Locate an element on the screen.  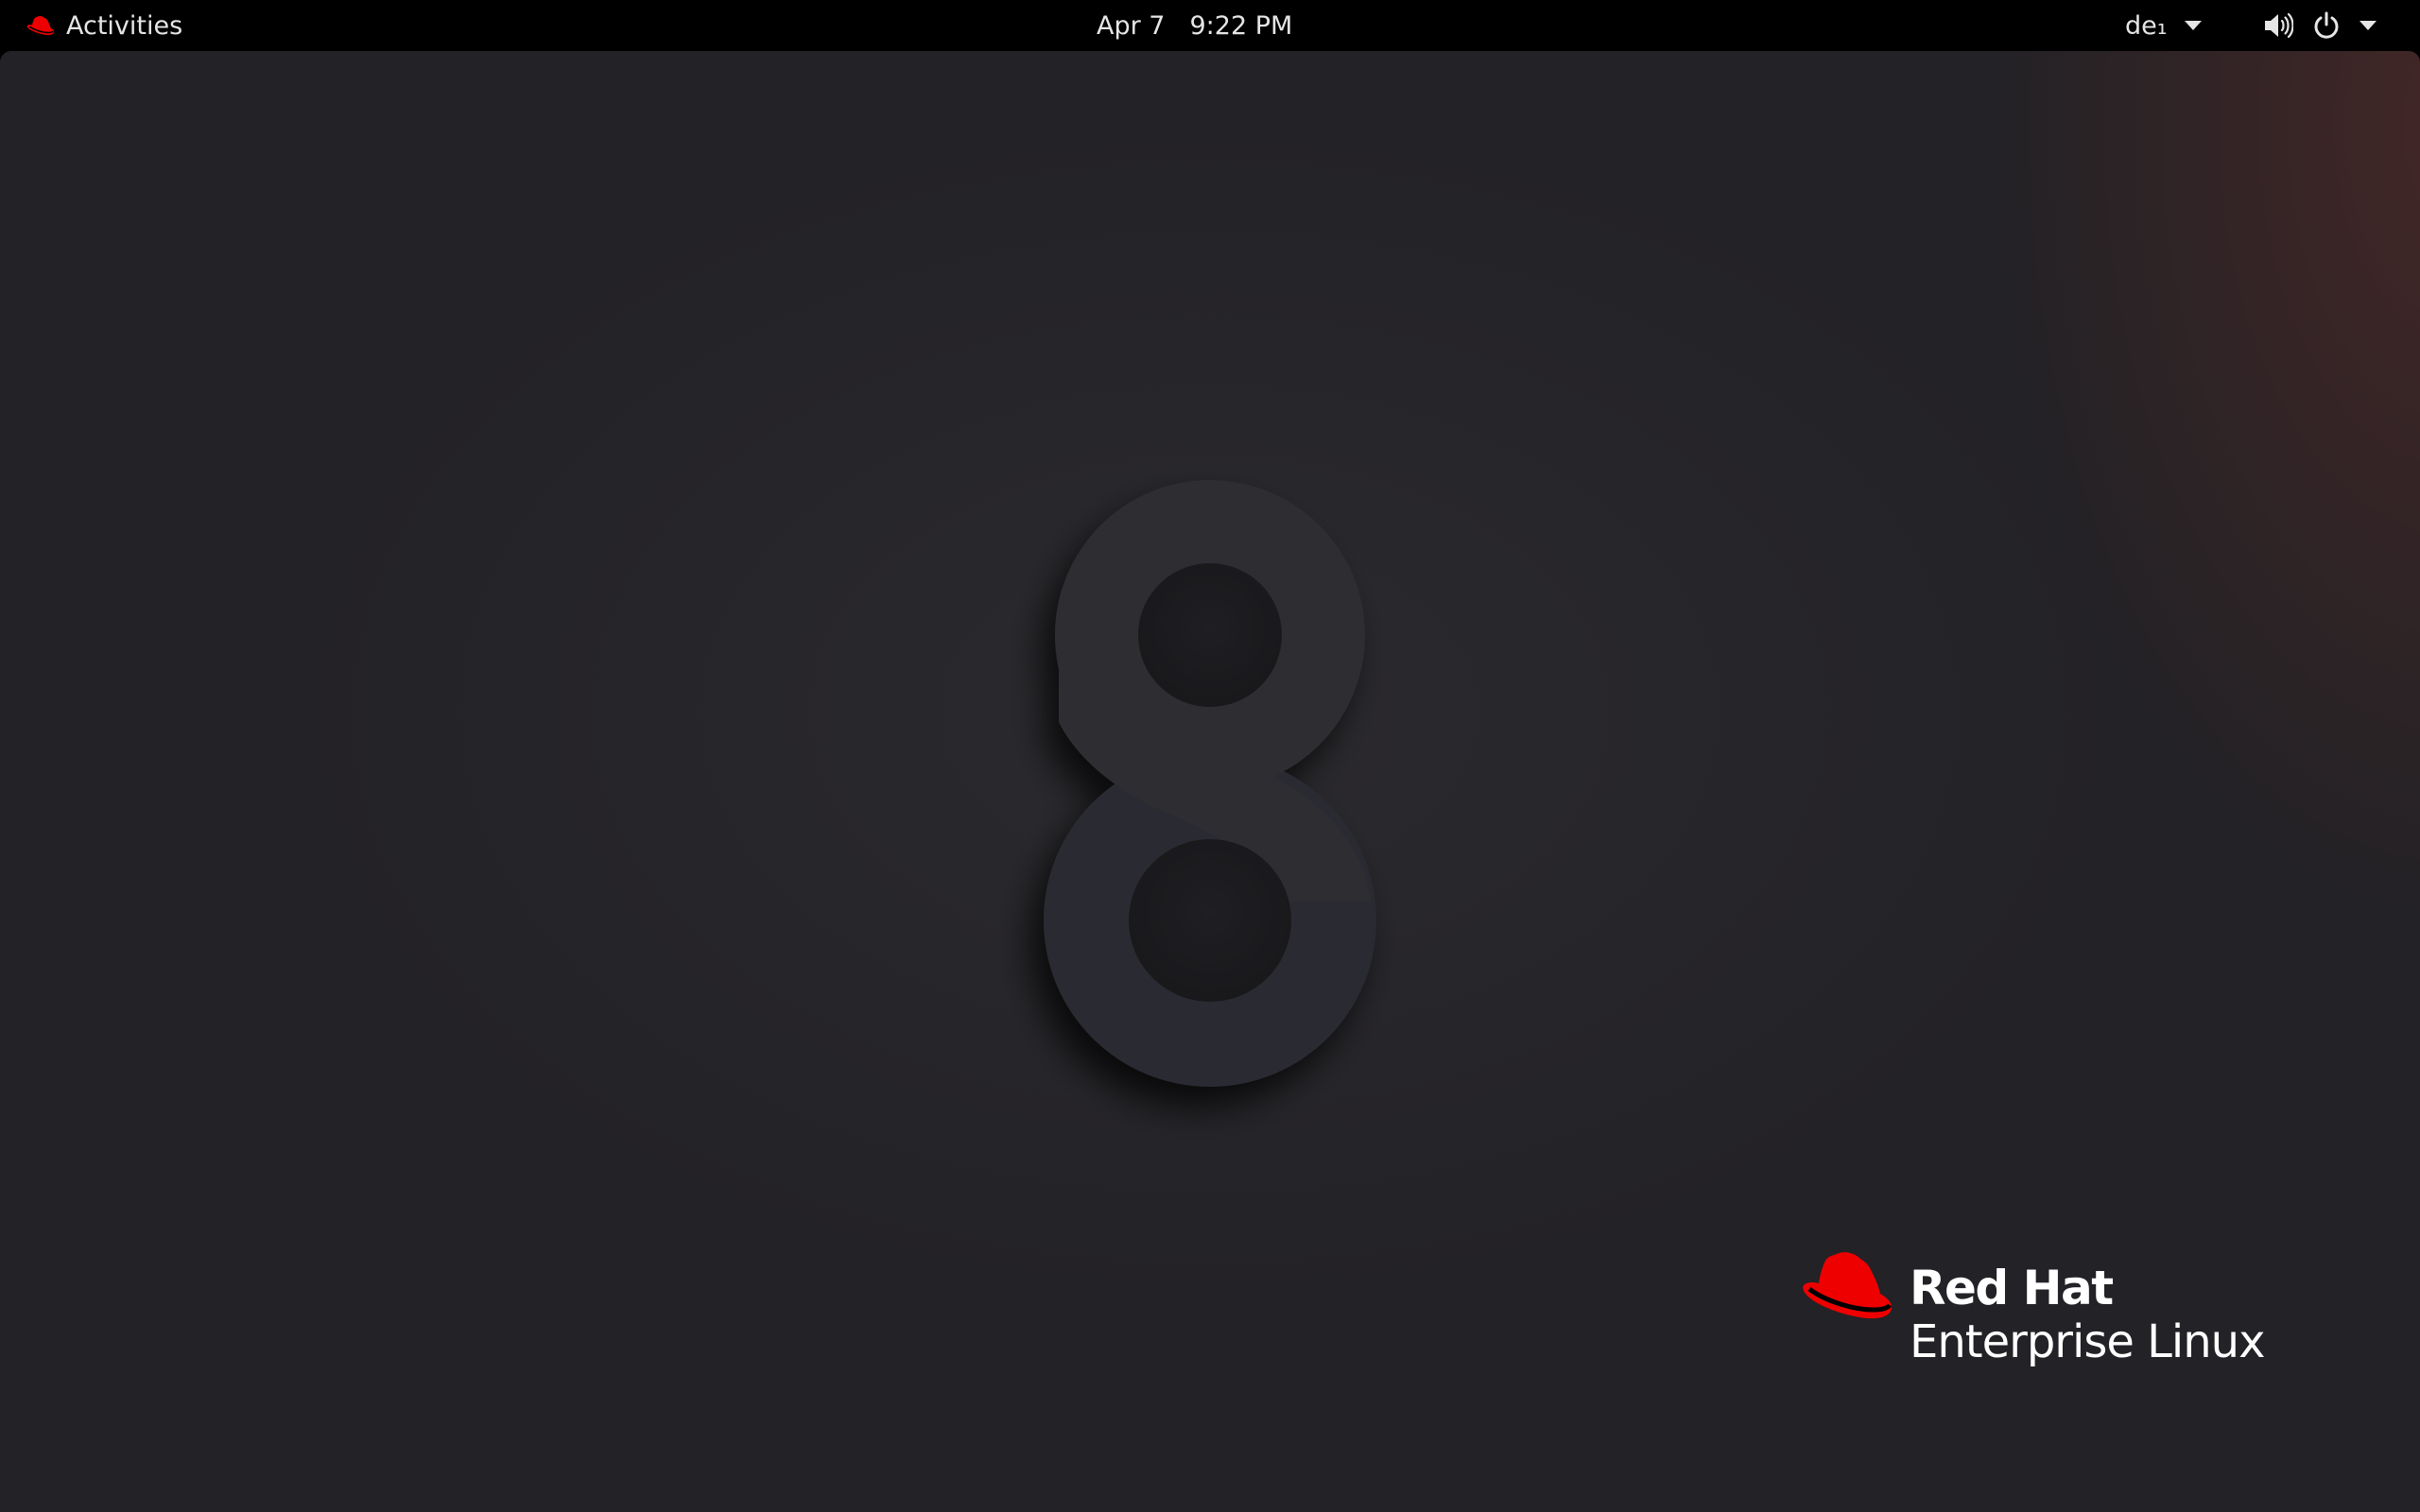
power-icon is located at coordinates (2326, 25).